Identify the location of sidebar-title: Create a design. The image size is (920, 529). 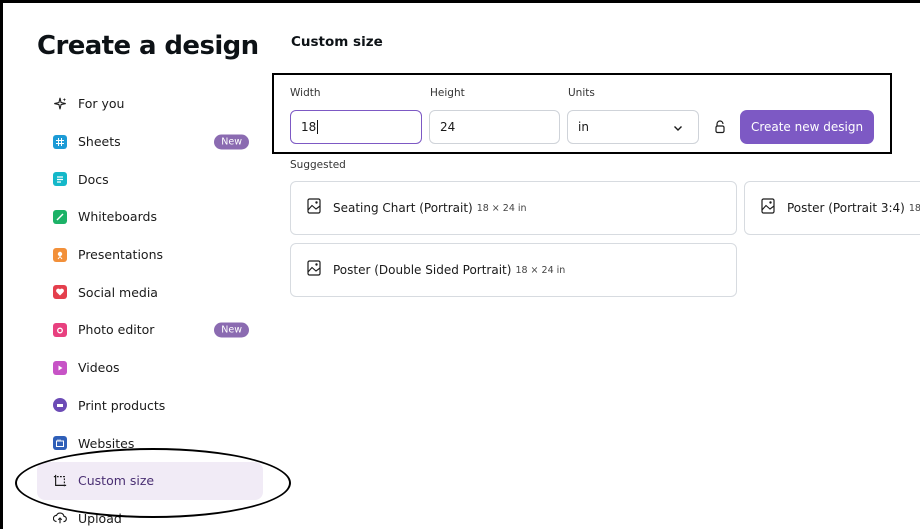
(148, 46).